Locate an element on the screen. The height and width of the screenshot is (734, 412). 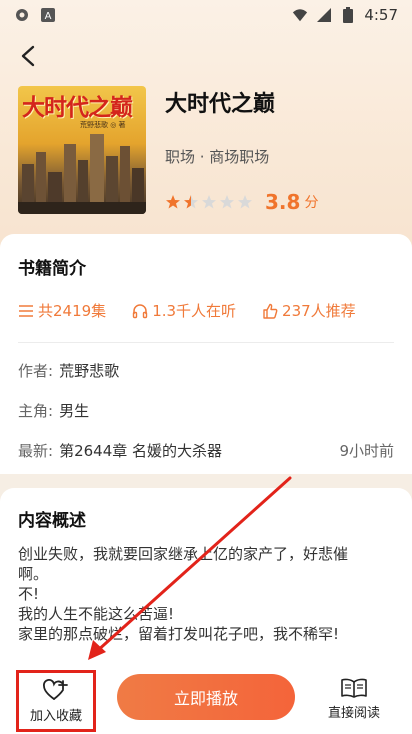
read-directly-label: 直接阅读 is located at coordinates (353, 713).